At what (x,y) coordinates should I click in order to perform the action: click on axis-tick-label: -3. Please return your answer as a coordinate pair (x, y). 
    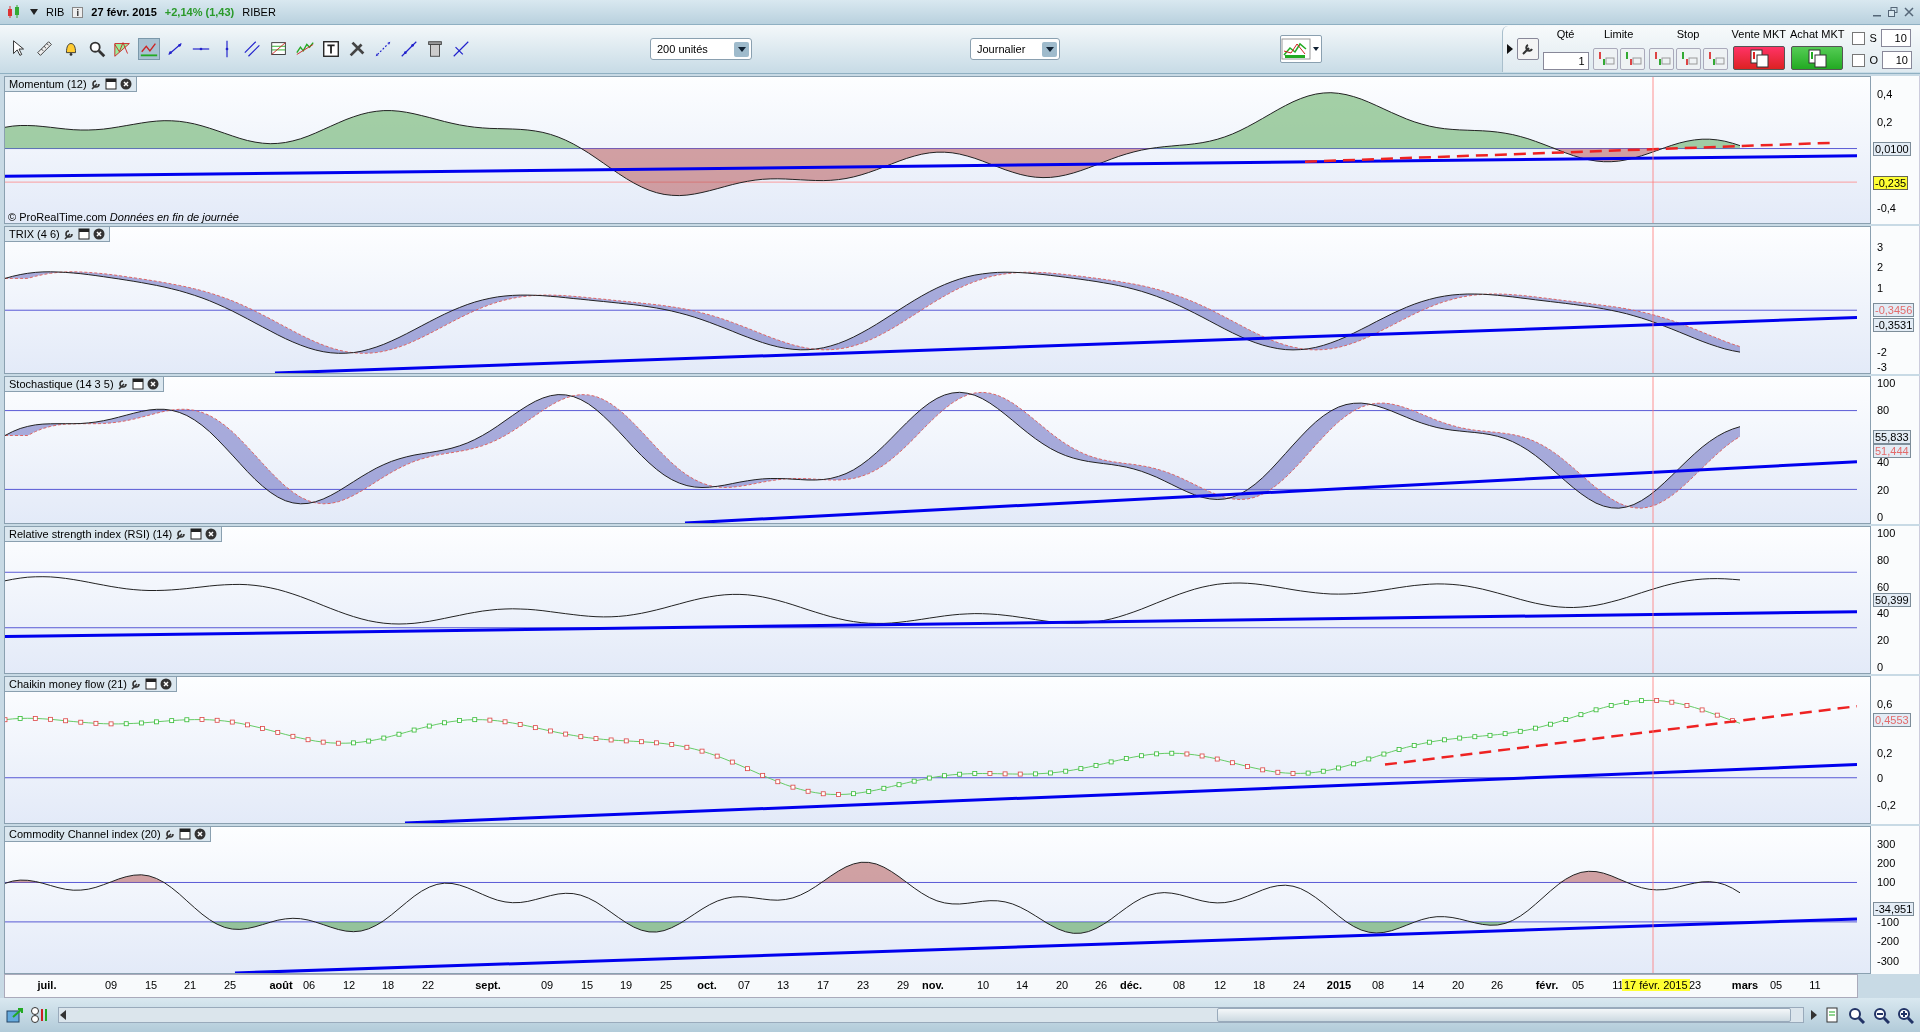
    Looking at the image, I should click on (1882, 366).